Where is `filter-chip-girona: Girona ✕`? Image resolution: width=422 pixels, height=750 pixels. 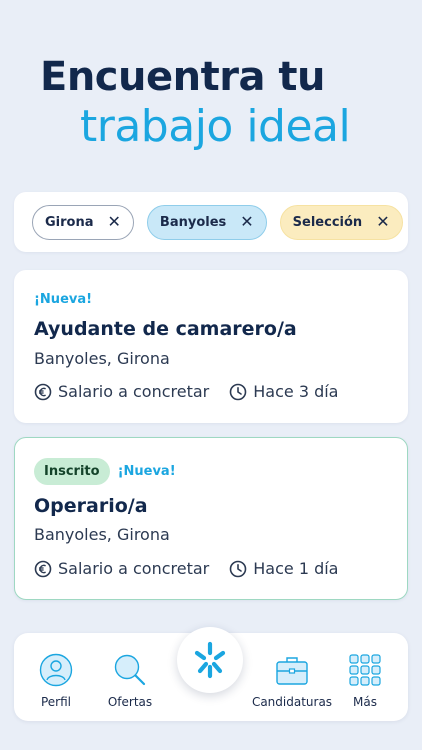
filter-chip-girona: Girona ✕ is located at coordinates (83, 222).